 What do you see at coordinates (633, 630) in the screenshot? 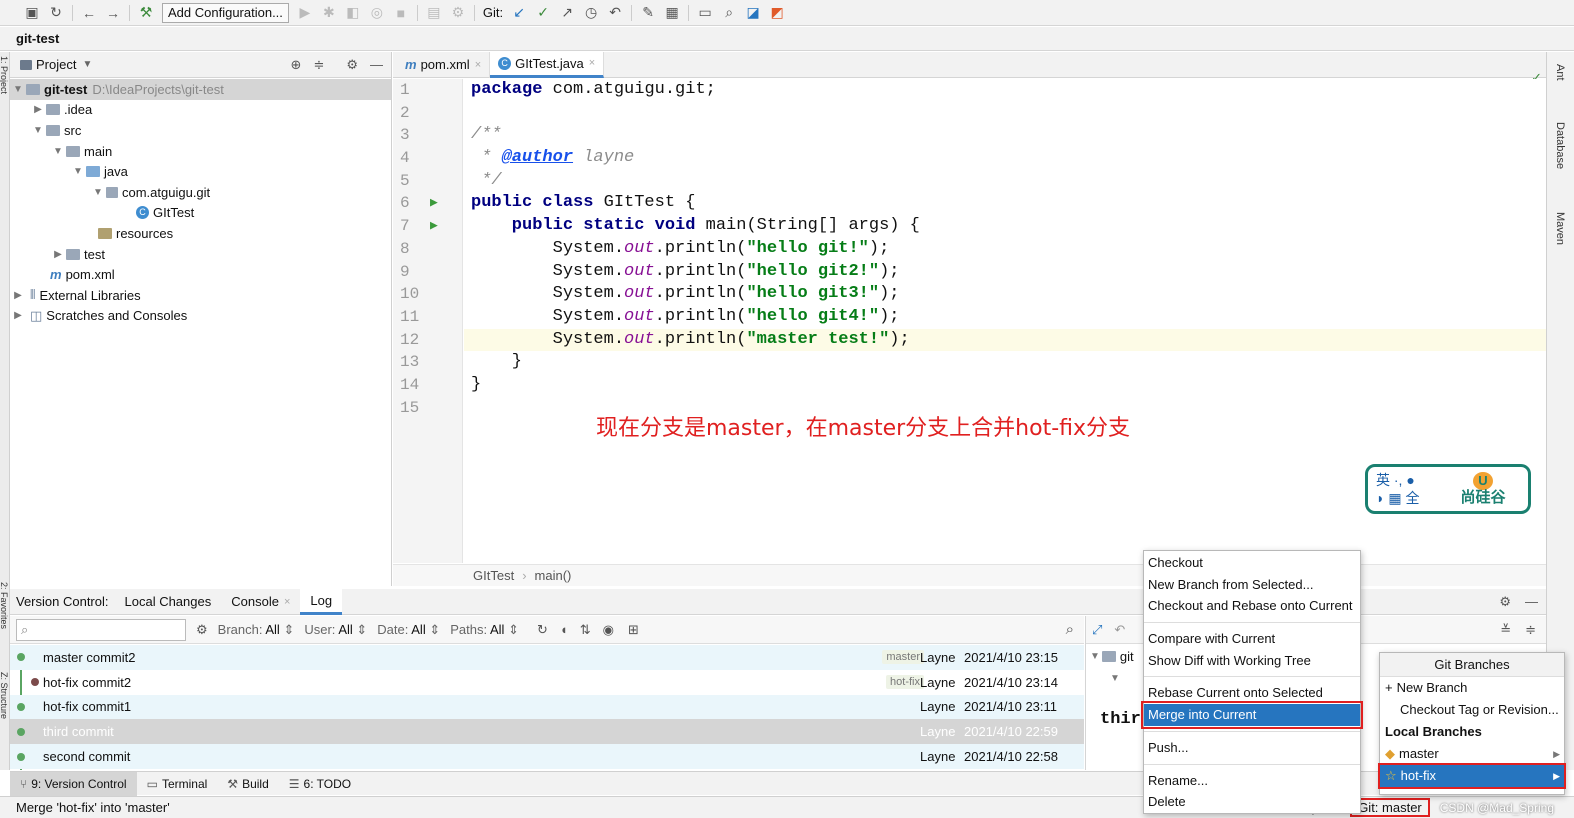
I see `new-tab-icon: ⊞` at bounding box center [633, 630].